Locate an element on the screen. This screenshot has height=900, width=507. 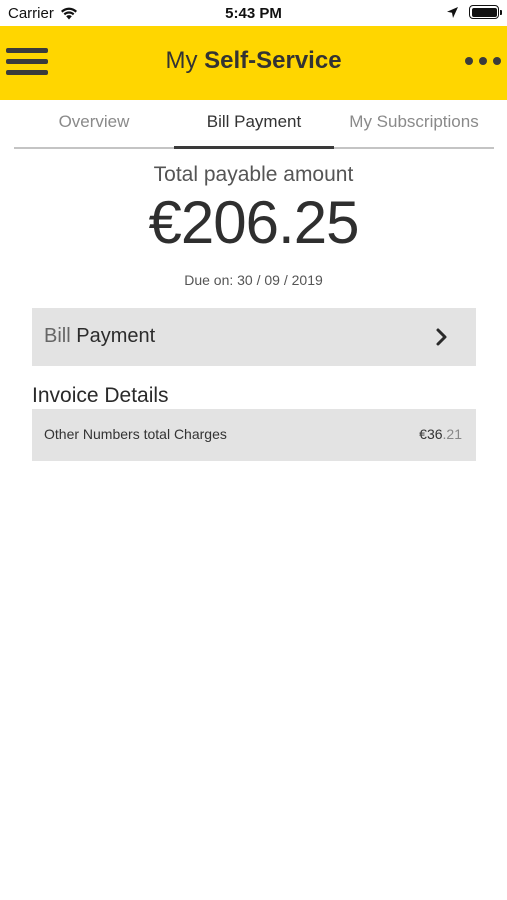
tab-bill-payment: Bill Payment is located at coordinates (254, 124).